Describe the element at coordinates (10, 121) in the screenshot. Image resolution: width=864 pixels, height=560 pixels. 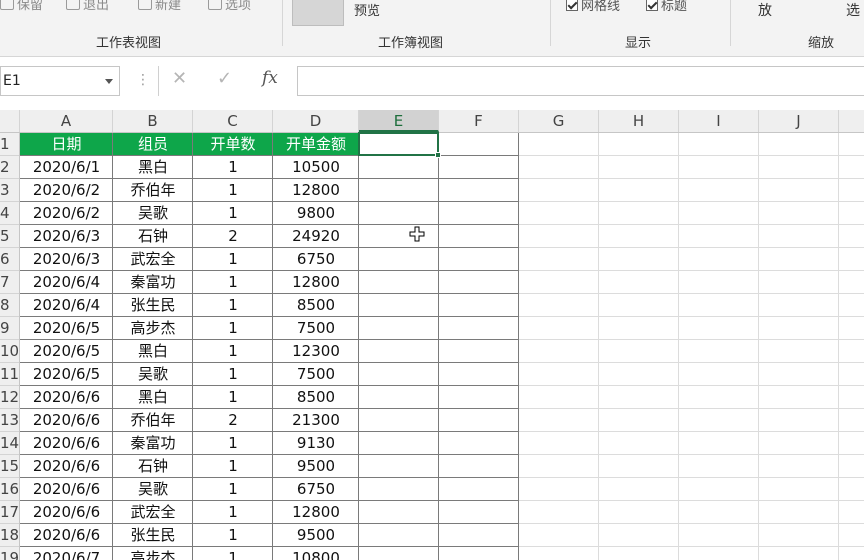
I see `select-all-corner` at that location.